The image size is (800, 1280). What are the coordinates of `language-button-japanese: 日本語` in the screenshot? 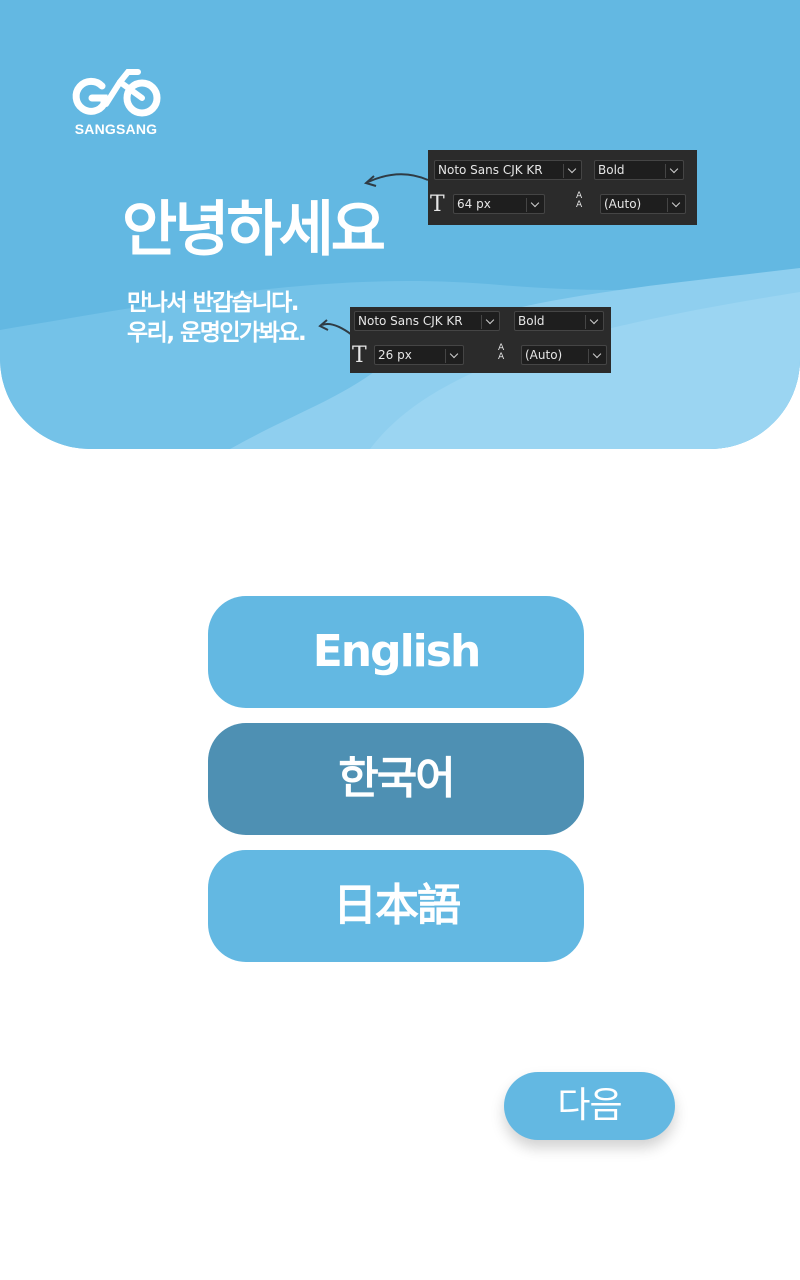 It's located at (396, 906).